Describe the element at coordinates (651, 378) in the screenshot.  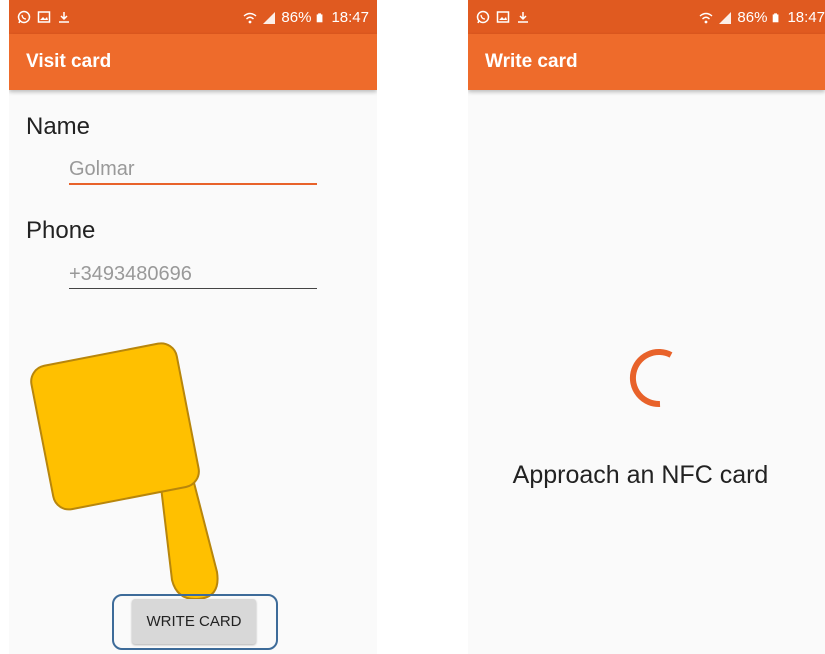
I see `loading-spinner-icon` at that location.